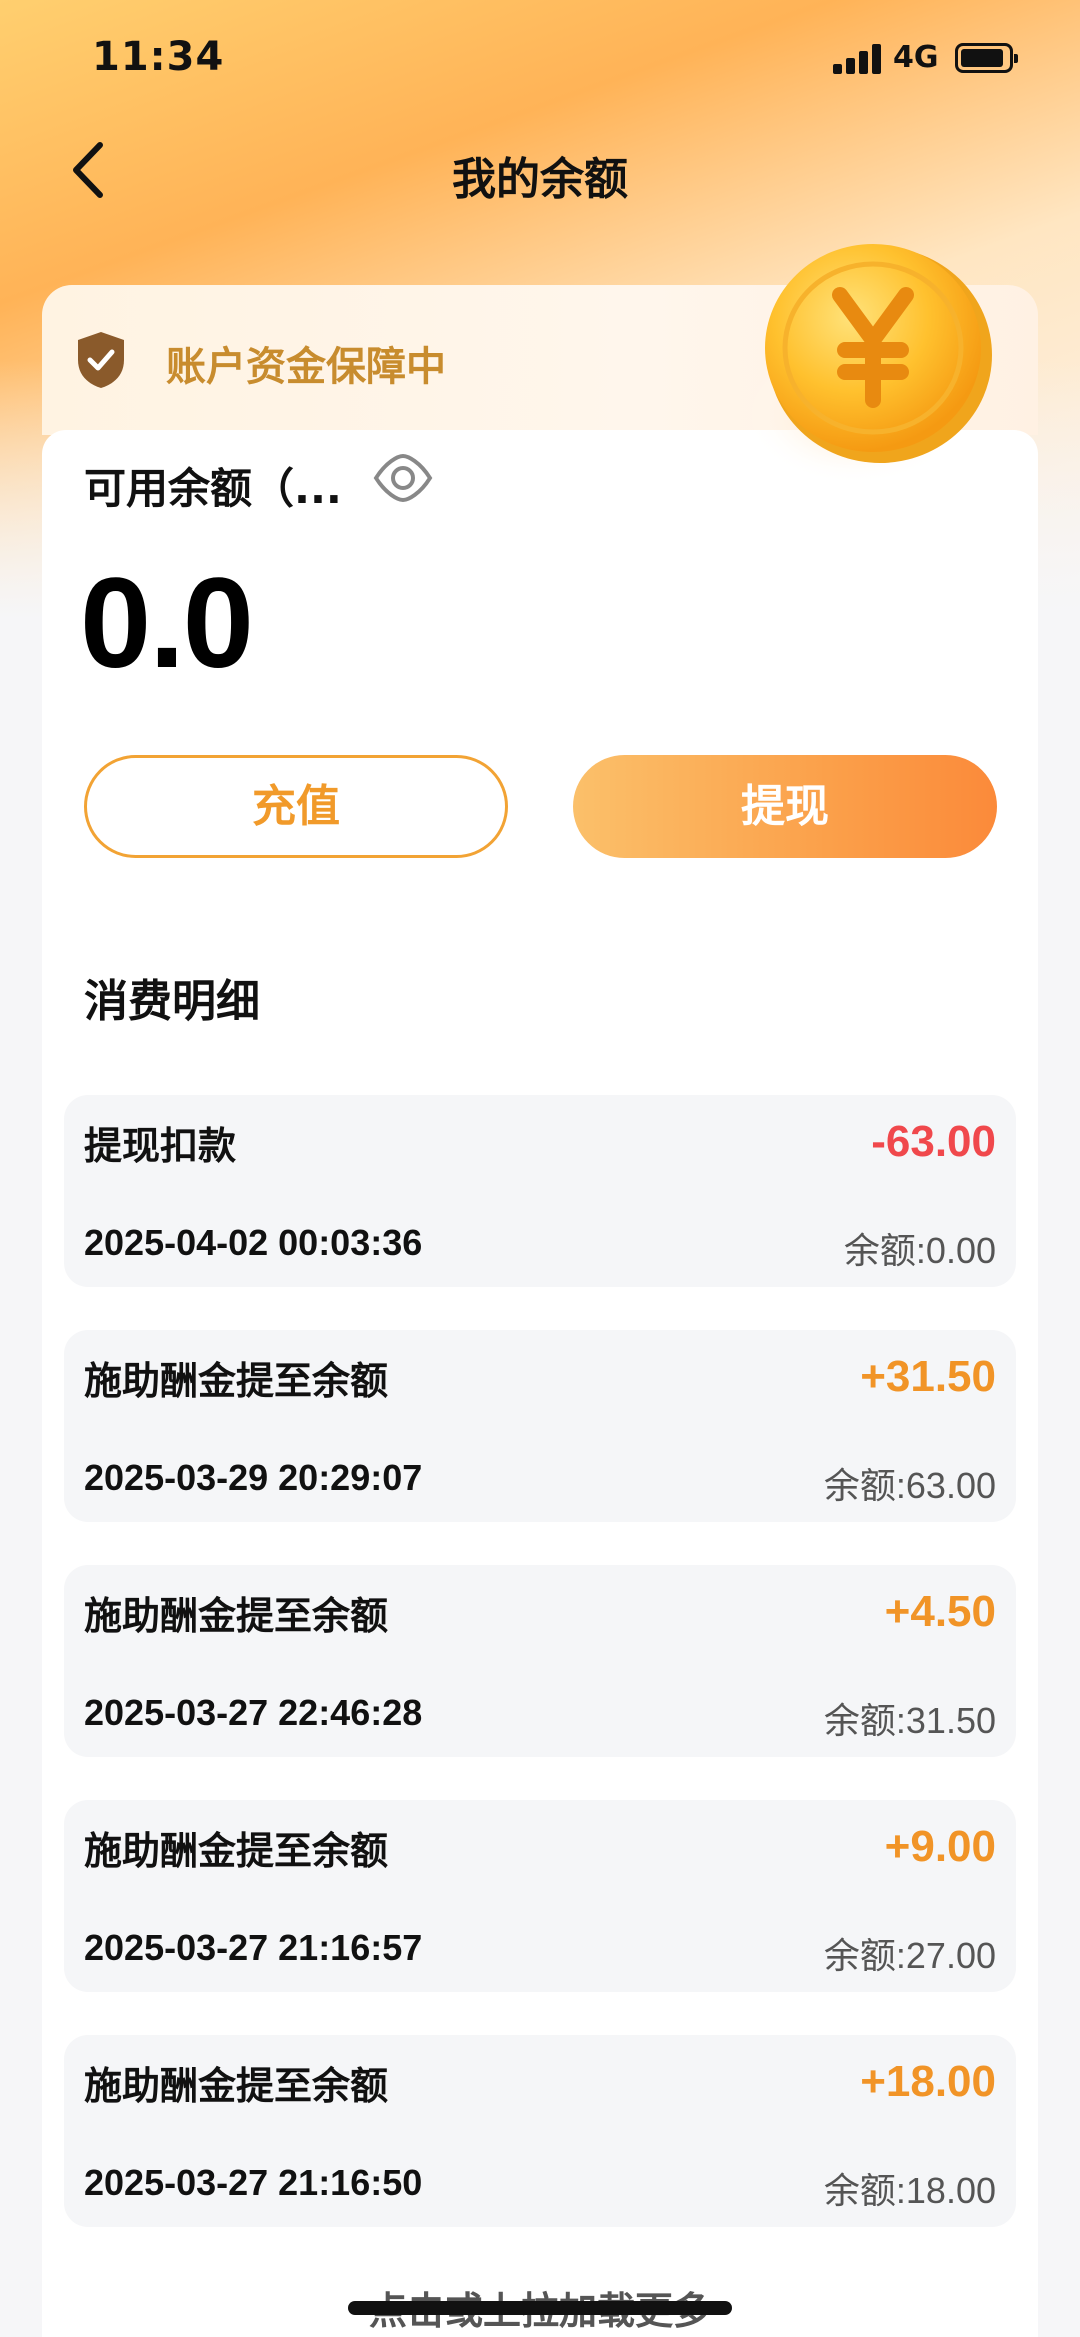  What do you see at coordinates (916, 57) in the screenshot?
I see `network-label: 4G` at bounding box center [916, 57].